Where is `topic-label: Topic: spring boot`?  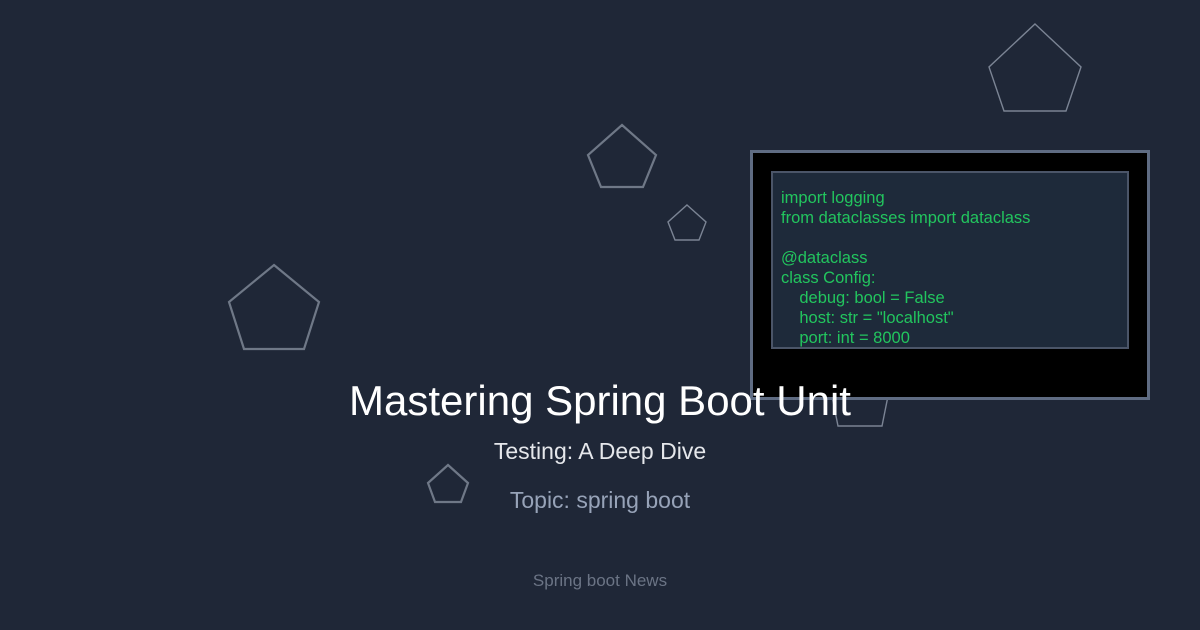
topic-label: Topic: spring boot is located at coordinates (600, 500).